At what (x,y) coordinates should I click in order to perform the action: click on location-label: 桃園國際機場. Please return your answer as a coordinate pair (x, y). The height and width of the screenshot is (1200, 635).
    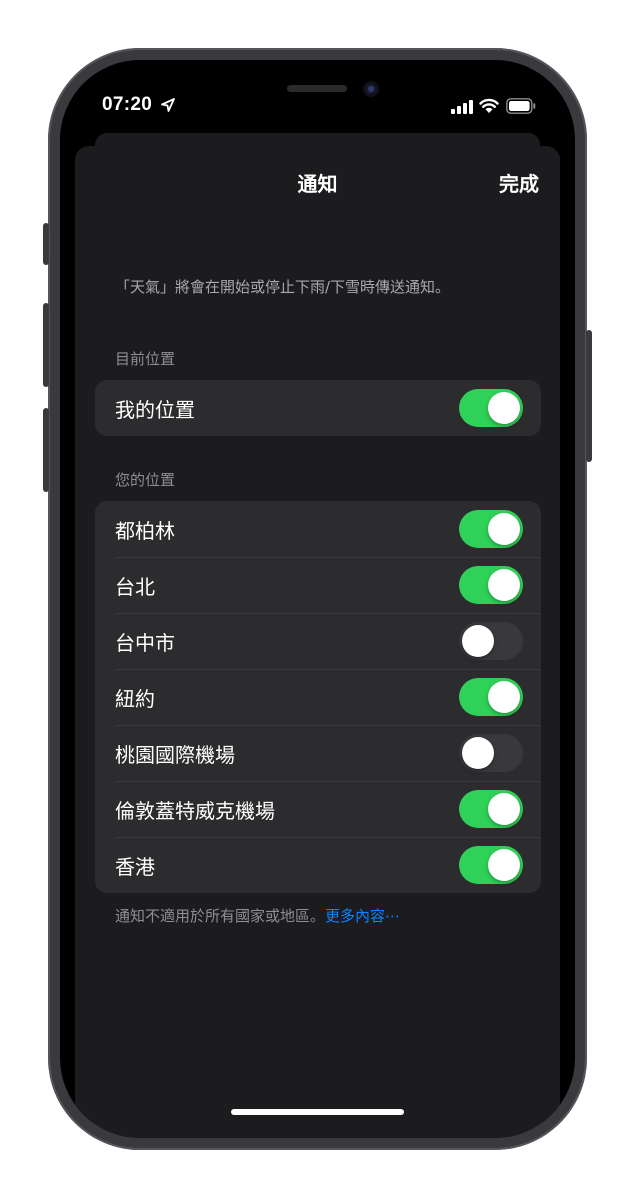
    Looking at the image, I should click on (175, 754).